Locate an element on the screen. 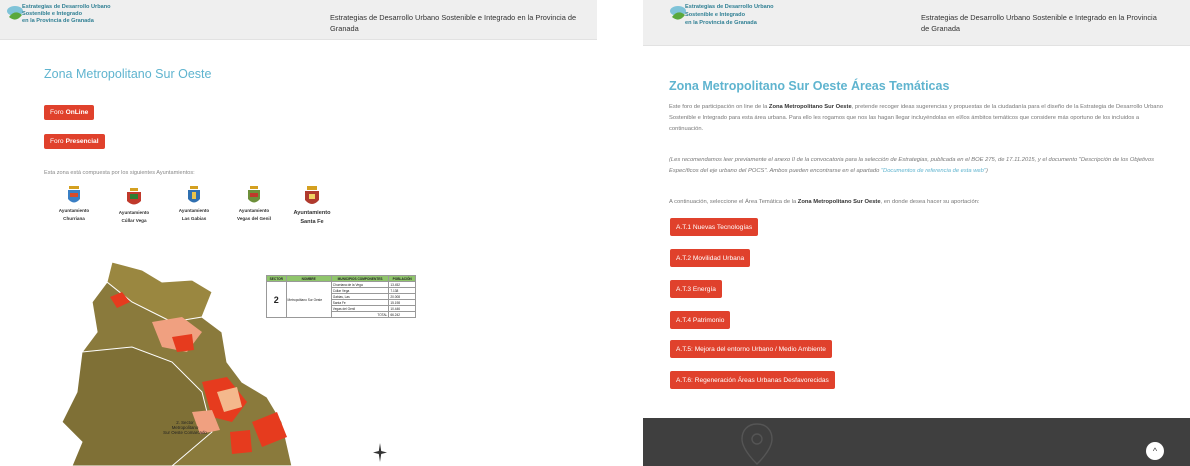 The height and width of the screenshot is (466, 1190). map-label-line-3: Sur Oeste Comarcado is located at coordinates (185, 432).